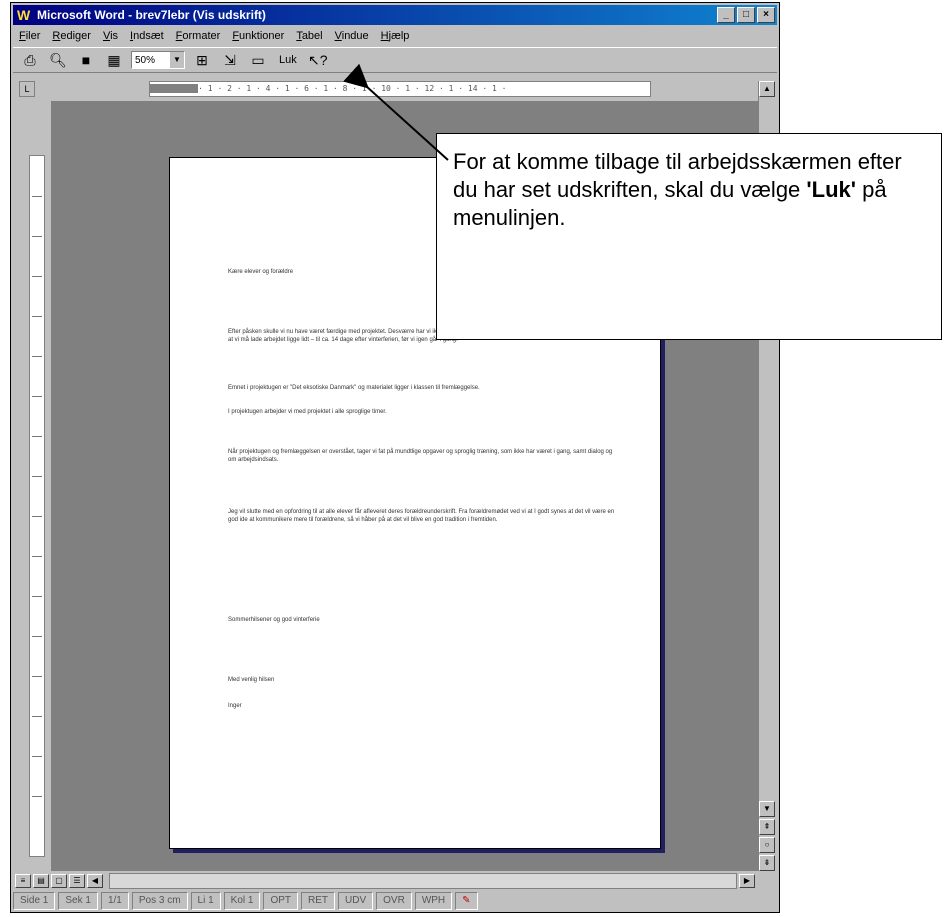 This screenshot has height=917, width=944. I want to click on scroll-left-icon: ◀, so click(95, 881).